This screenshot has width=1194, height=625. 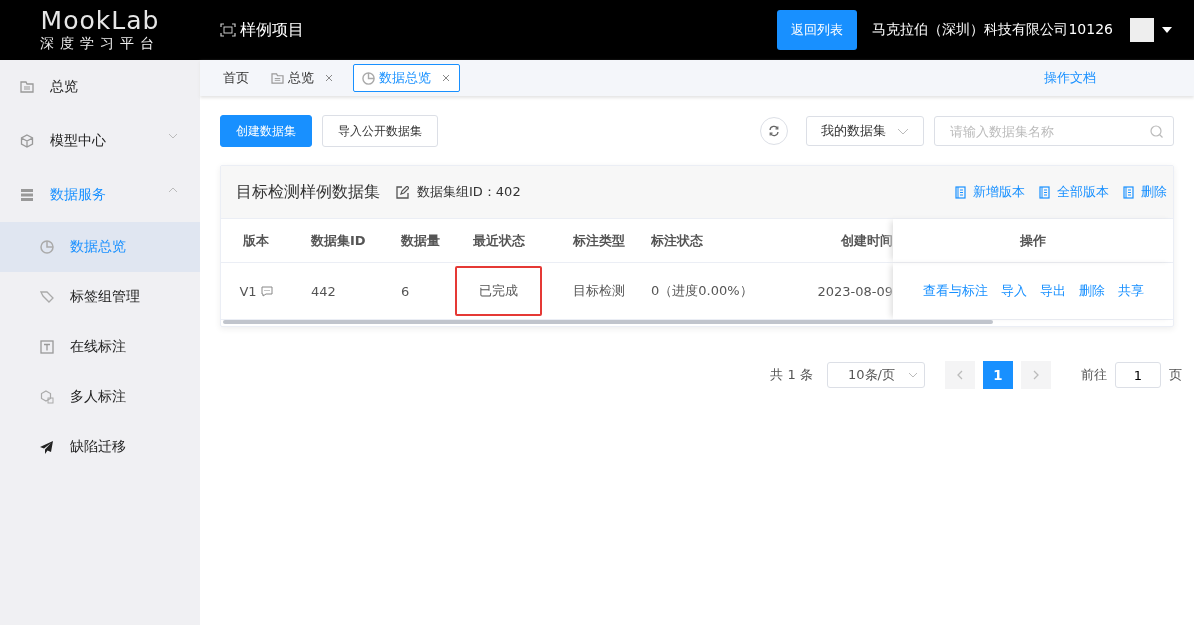 I want to click on logo-text: MookLab, so click(x=100, y=21).